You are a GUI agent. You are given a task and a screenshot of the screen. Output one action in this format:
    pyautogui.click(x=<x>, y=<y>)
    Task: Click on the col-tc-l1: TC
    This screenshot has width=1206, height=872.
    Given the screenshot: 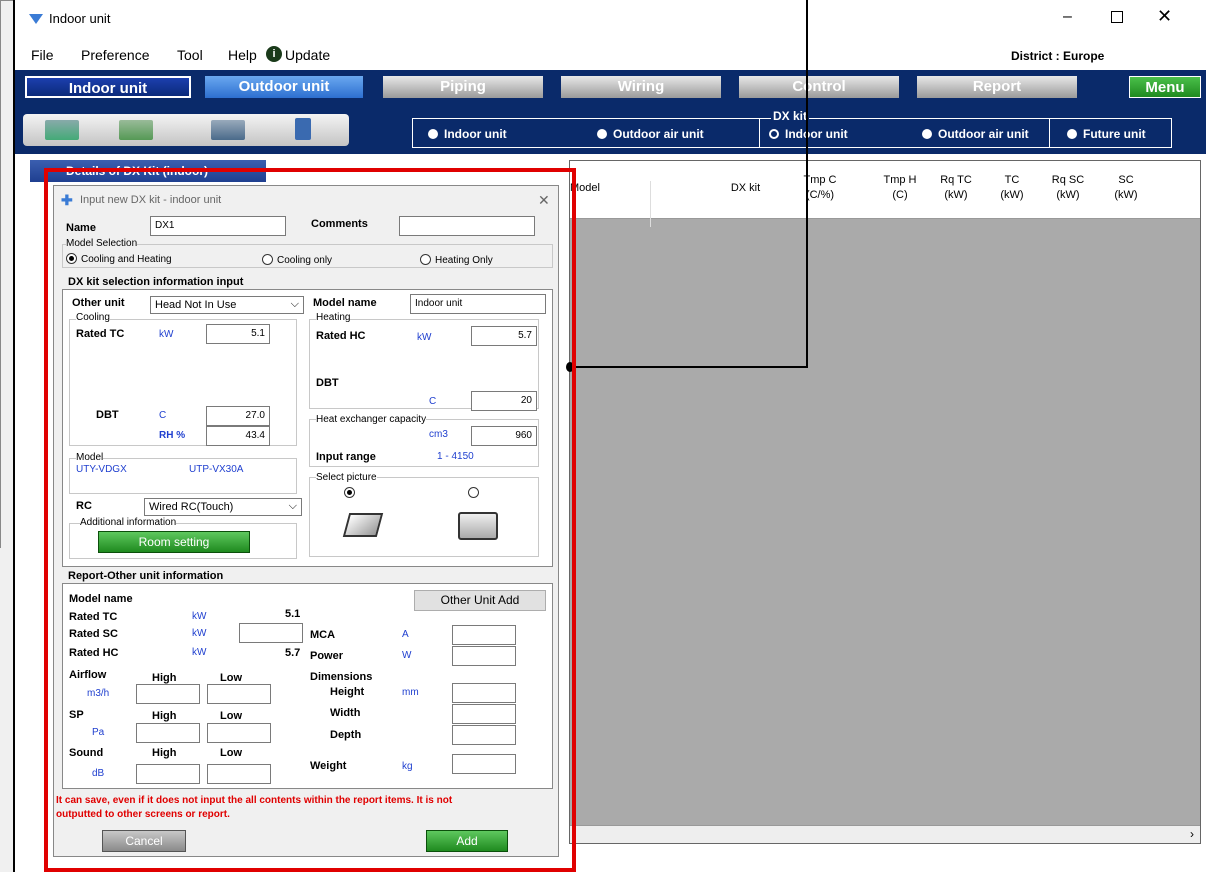 What is the action you would take?
    pyautogui.click(x=1012, y=180)
    